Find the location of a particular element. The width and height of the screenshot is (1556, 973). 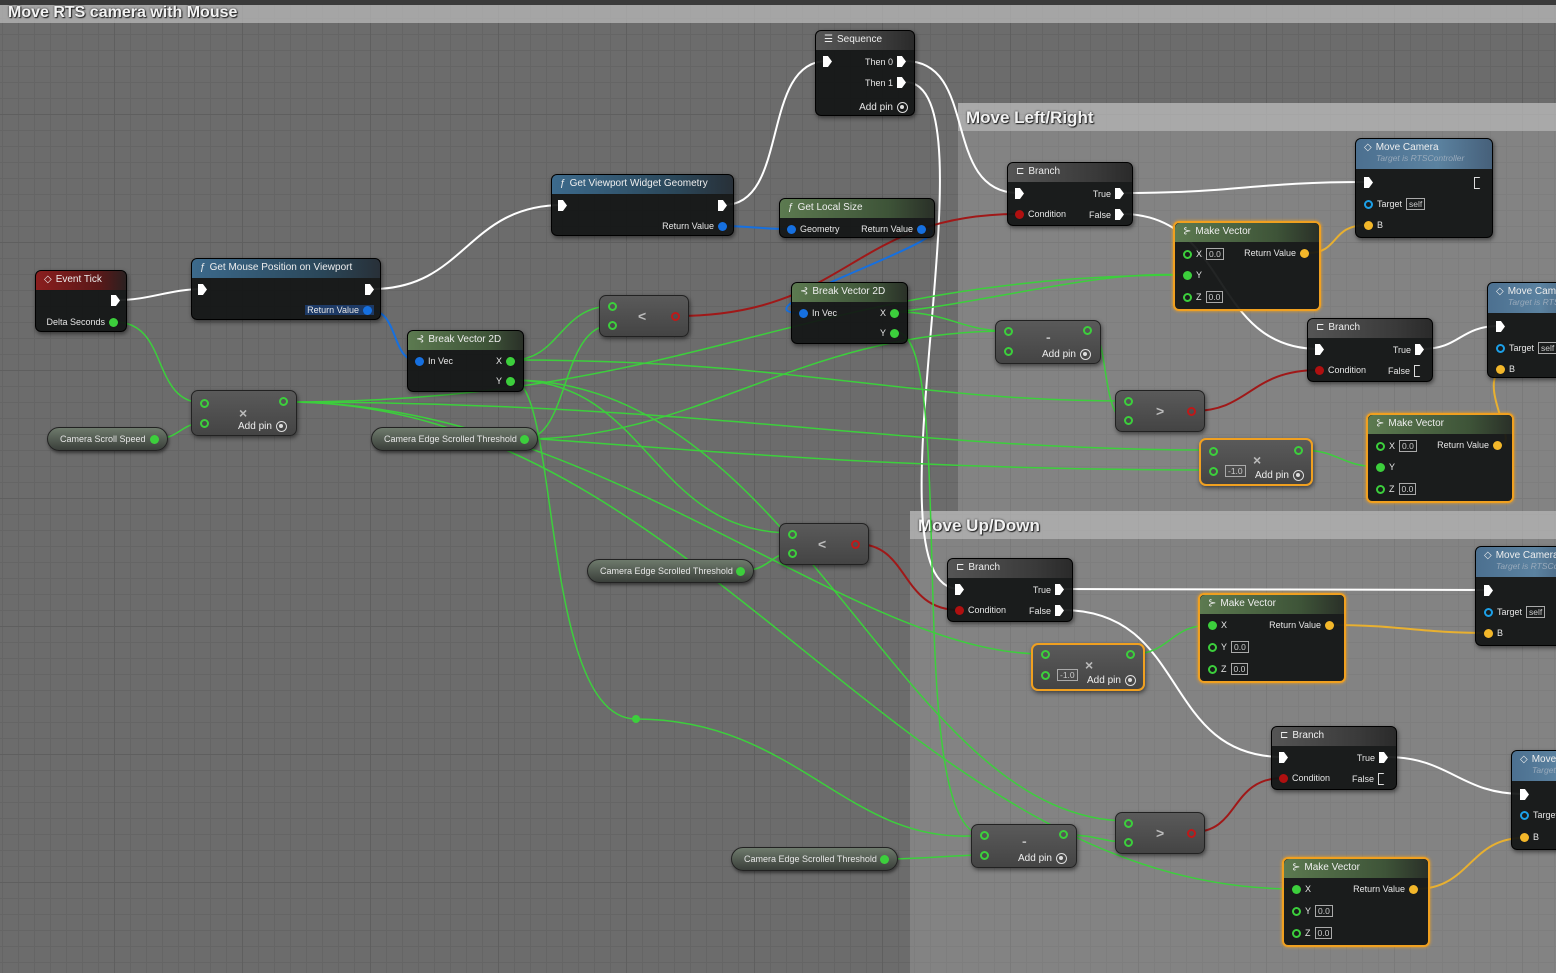

event-tick-node: ◇ Event Tick Delta Seconds is located at coordinates (81, 301).